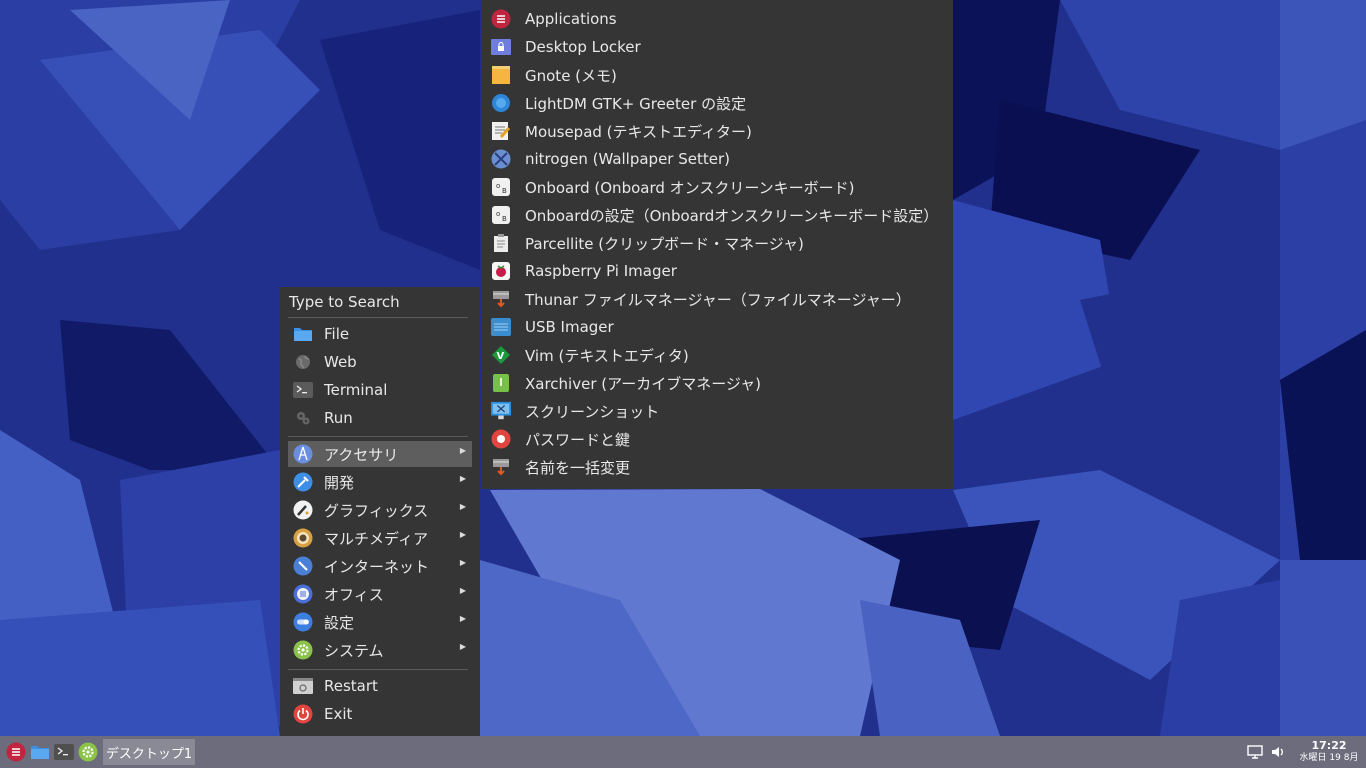 The height and width of the screenshot is (768, 1366). Describe the element at coordinates (380, 686) in the screenshot. I see `restart-button: Restart` at that location.